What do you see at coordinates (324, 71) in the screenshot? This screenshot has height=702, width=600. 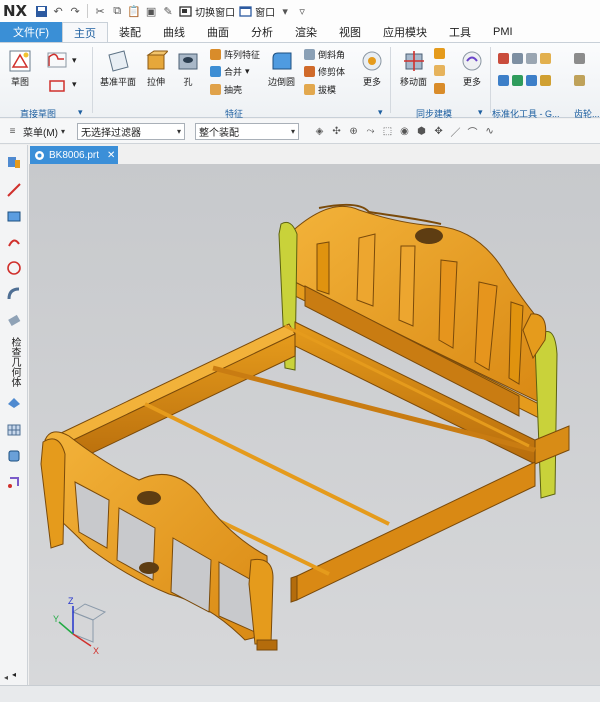 I see `trim-body-button: 修剪体` at bounding box center [324, 71].